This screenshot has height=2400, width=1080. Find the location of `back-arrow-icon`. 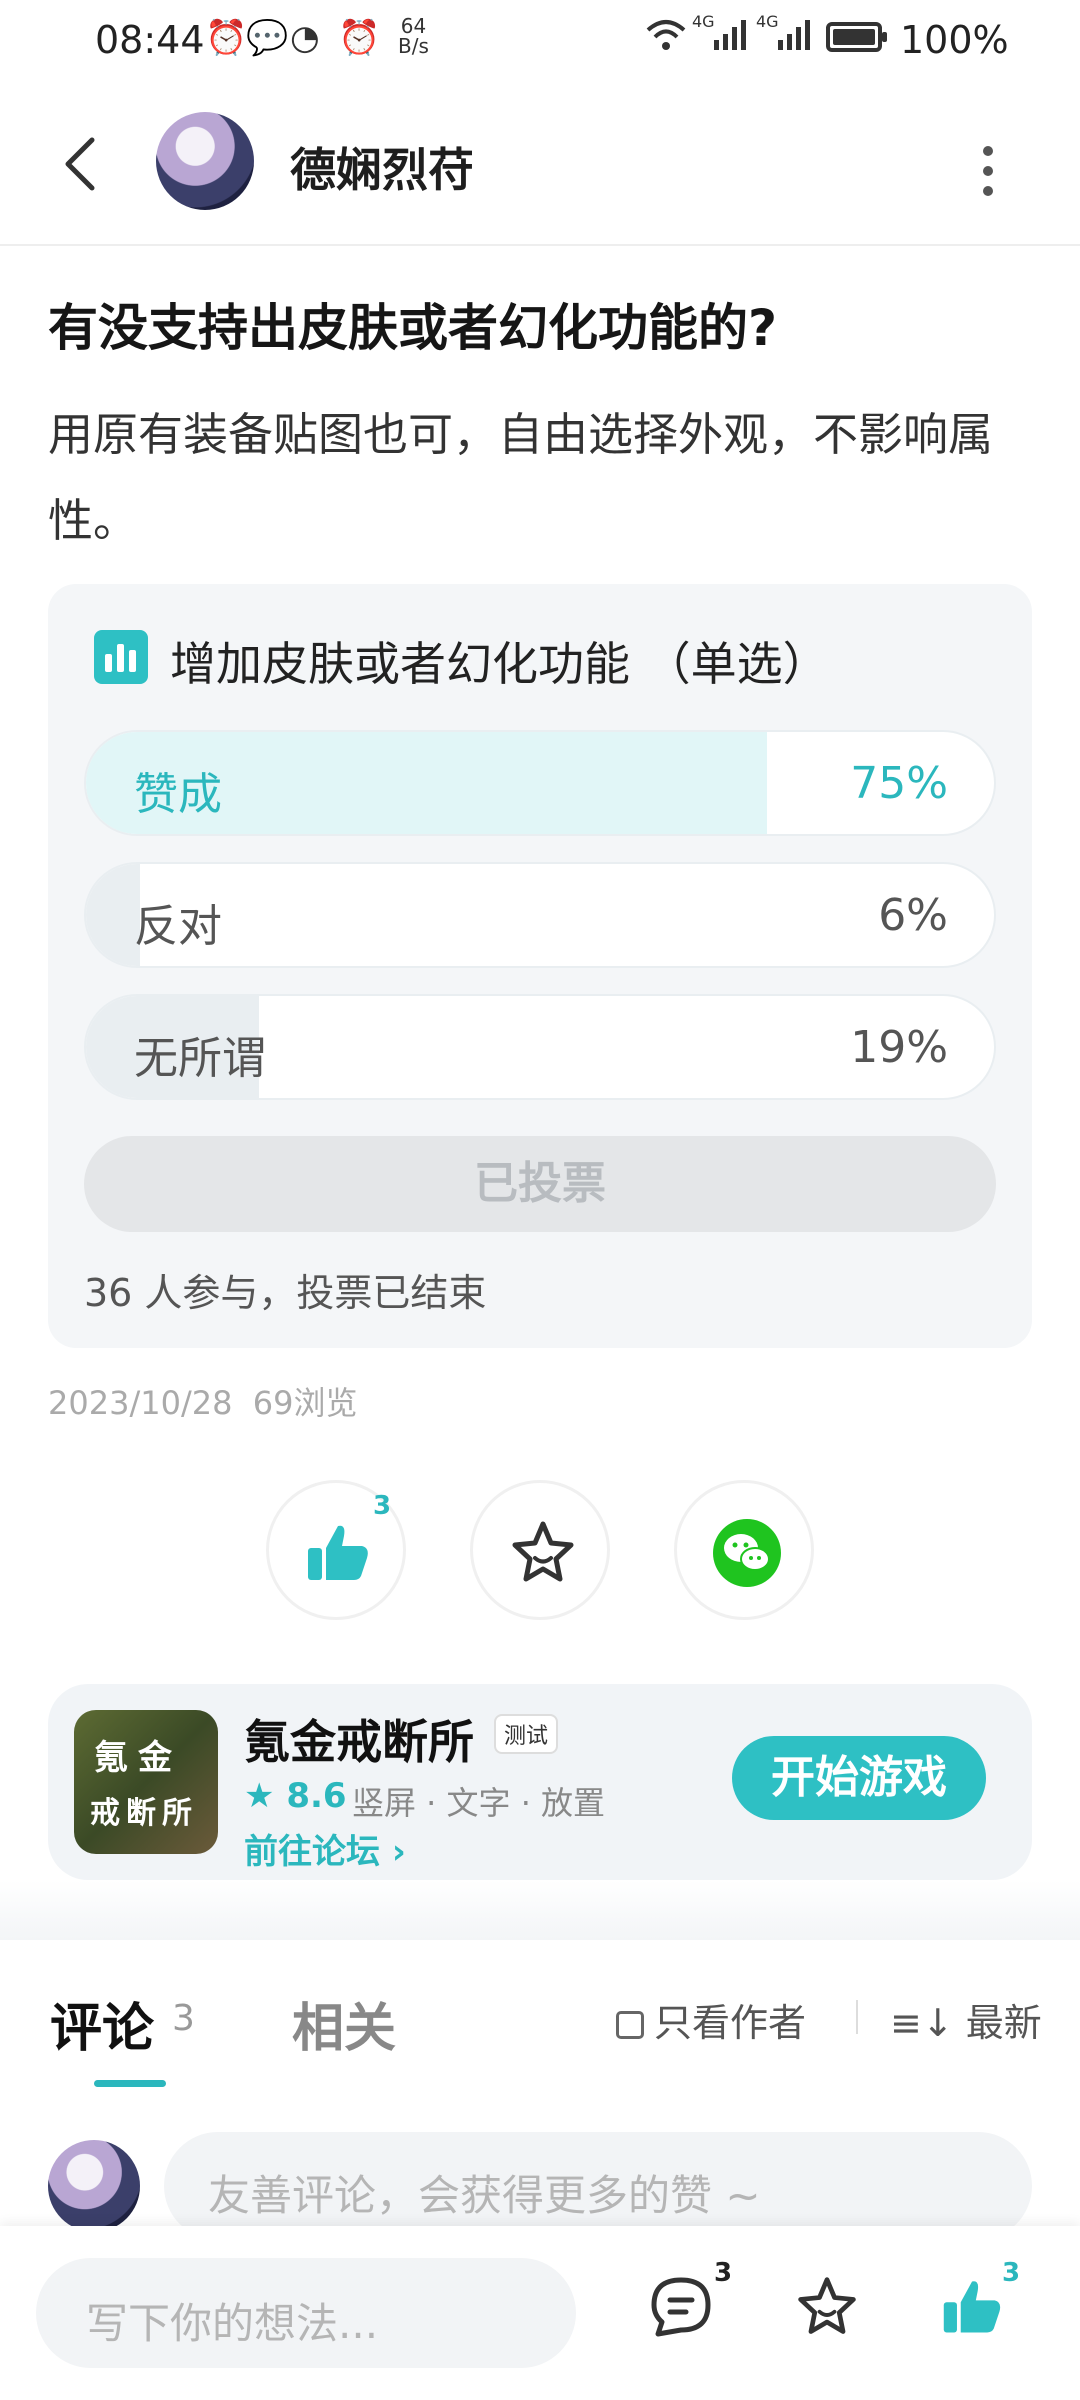

back-arrow-icon is located at coordinates (80, 164).